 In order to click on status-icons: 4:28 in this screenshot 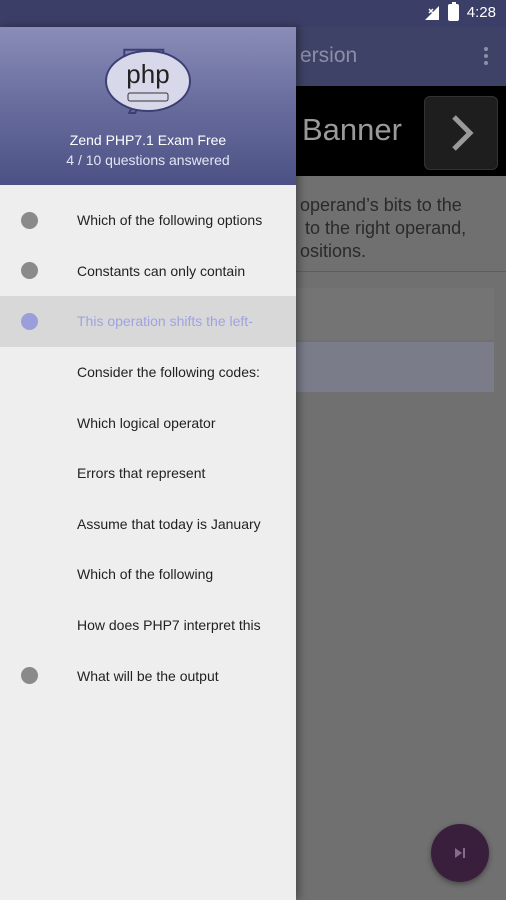, I will do `click(460, 11)`.